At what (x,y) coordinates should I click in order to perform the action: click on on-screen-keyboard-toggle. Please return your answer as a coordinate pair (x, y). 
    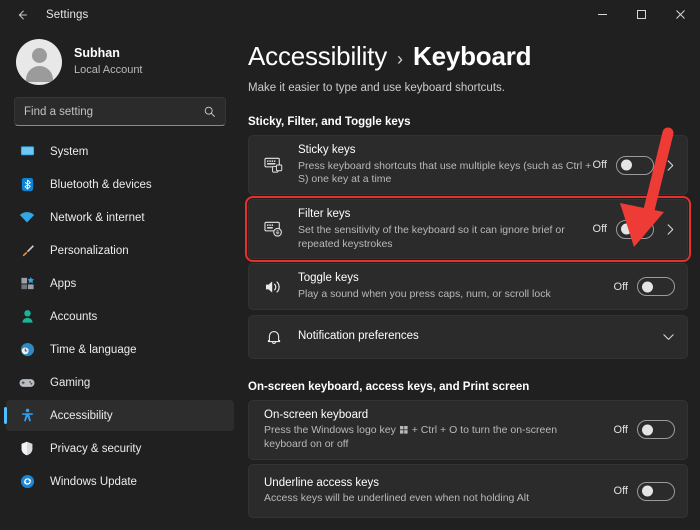
    Looking at the image, I should click on (656, 430).